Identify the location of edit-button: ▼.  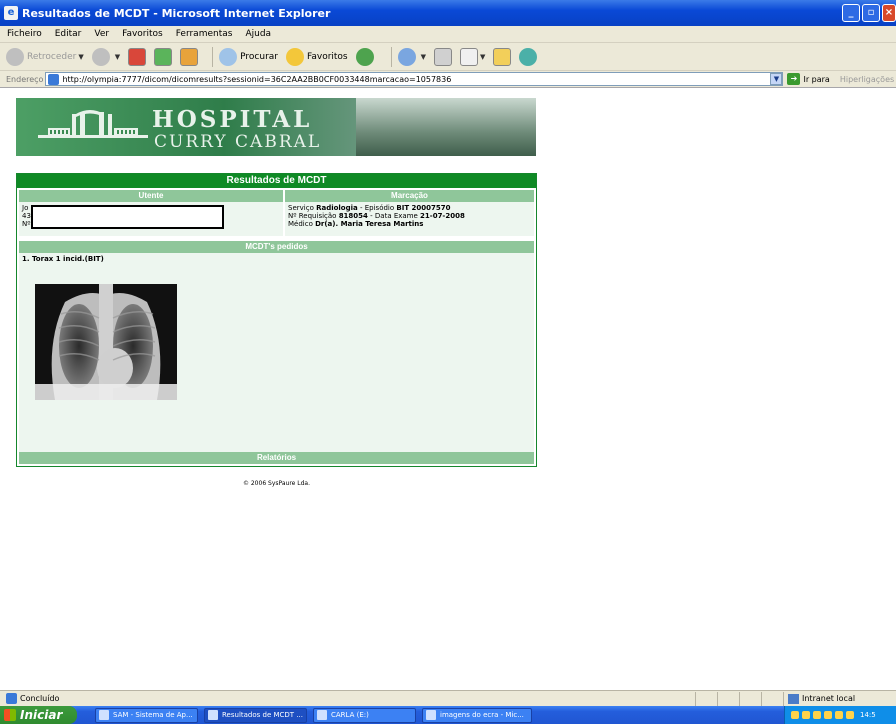
(473, 56).